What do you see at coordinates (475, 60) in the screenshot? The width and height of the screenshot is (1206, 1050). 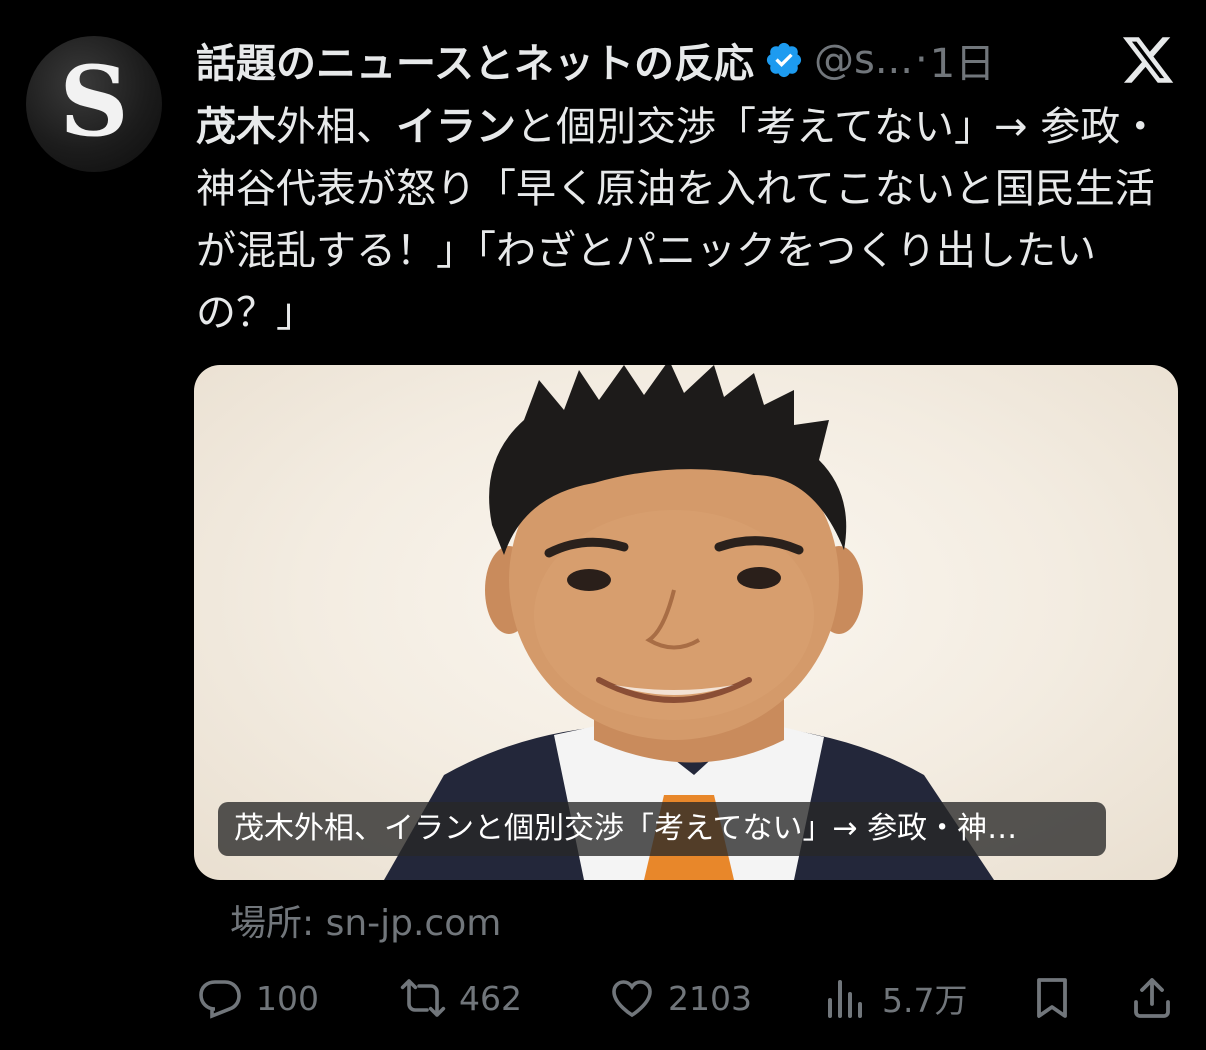 I see `display-name: 話題のニュースとネットの反応` at bounding box center [475, 60].